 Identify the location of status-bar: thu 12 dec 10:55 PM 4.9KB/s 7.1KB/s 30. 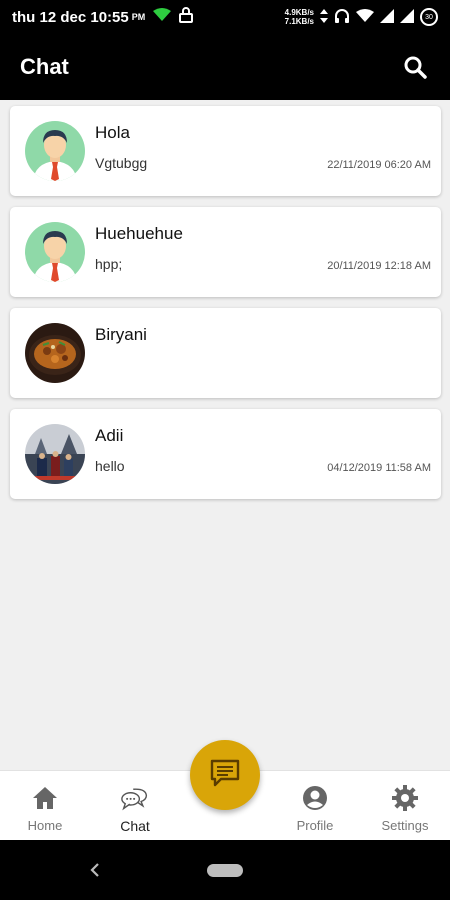
(225, 17).